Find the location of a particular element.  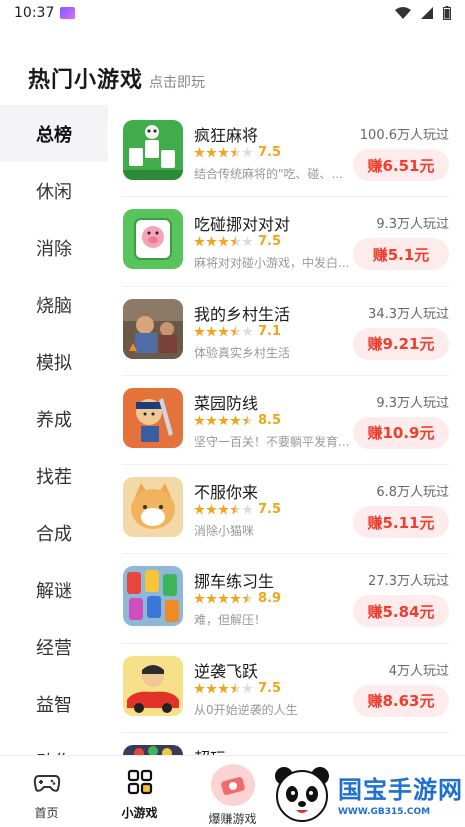

page-header: 热门小游戏 点击即玩 is located at coordinates (116, 78).